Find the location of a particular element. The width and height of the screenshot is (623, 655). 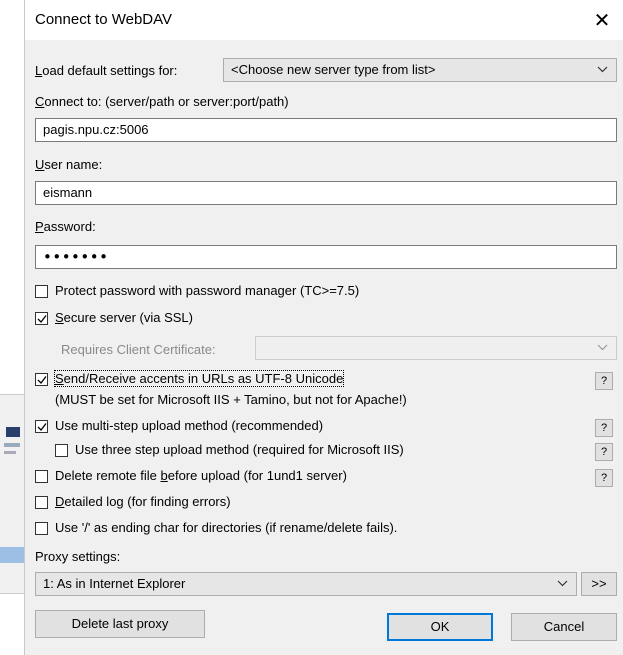

server-path-input: pagis.npu.cz:5006 is located at coordinates (326, 130).